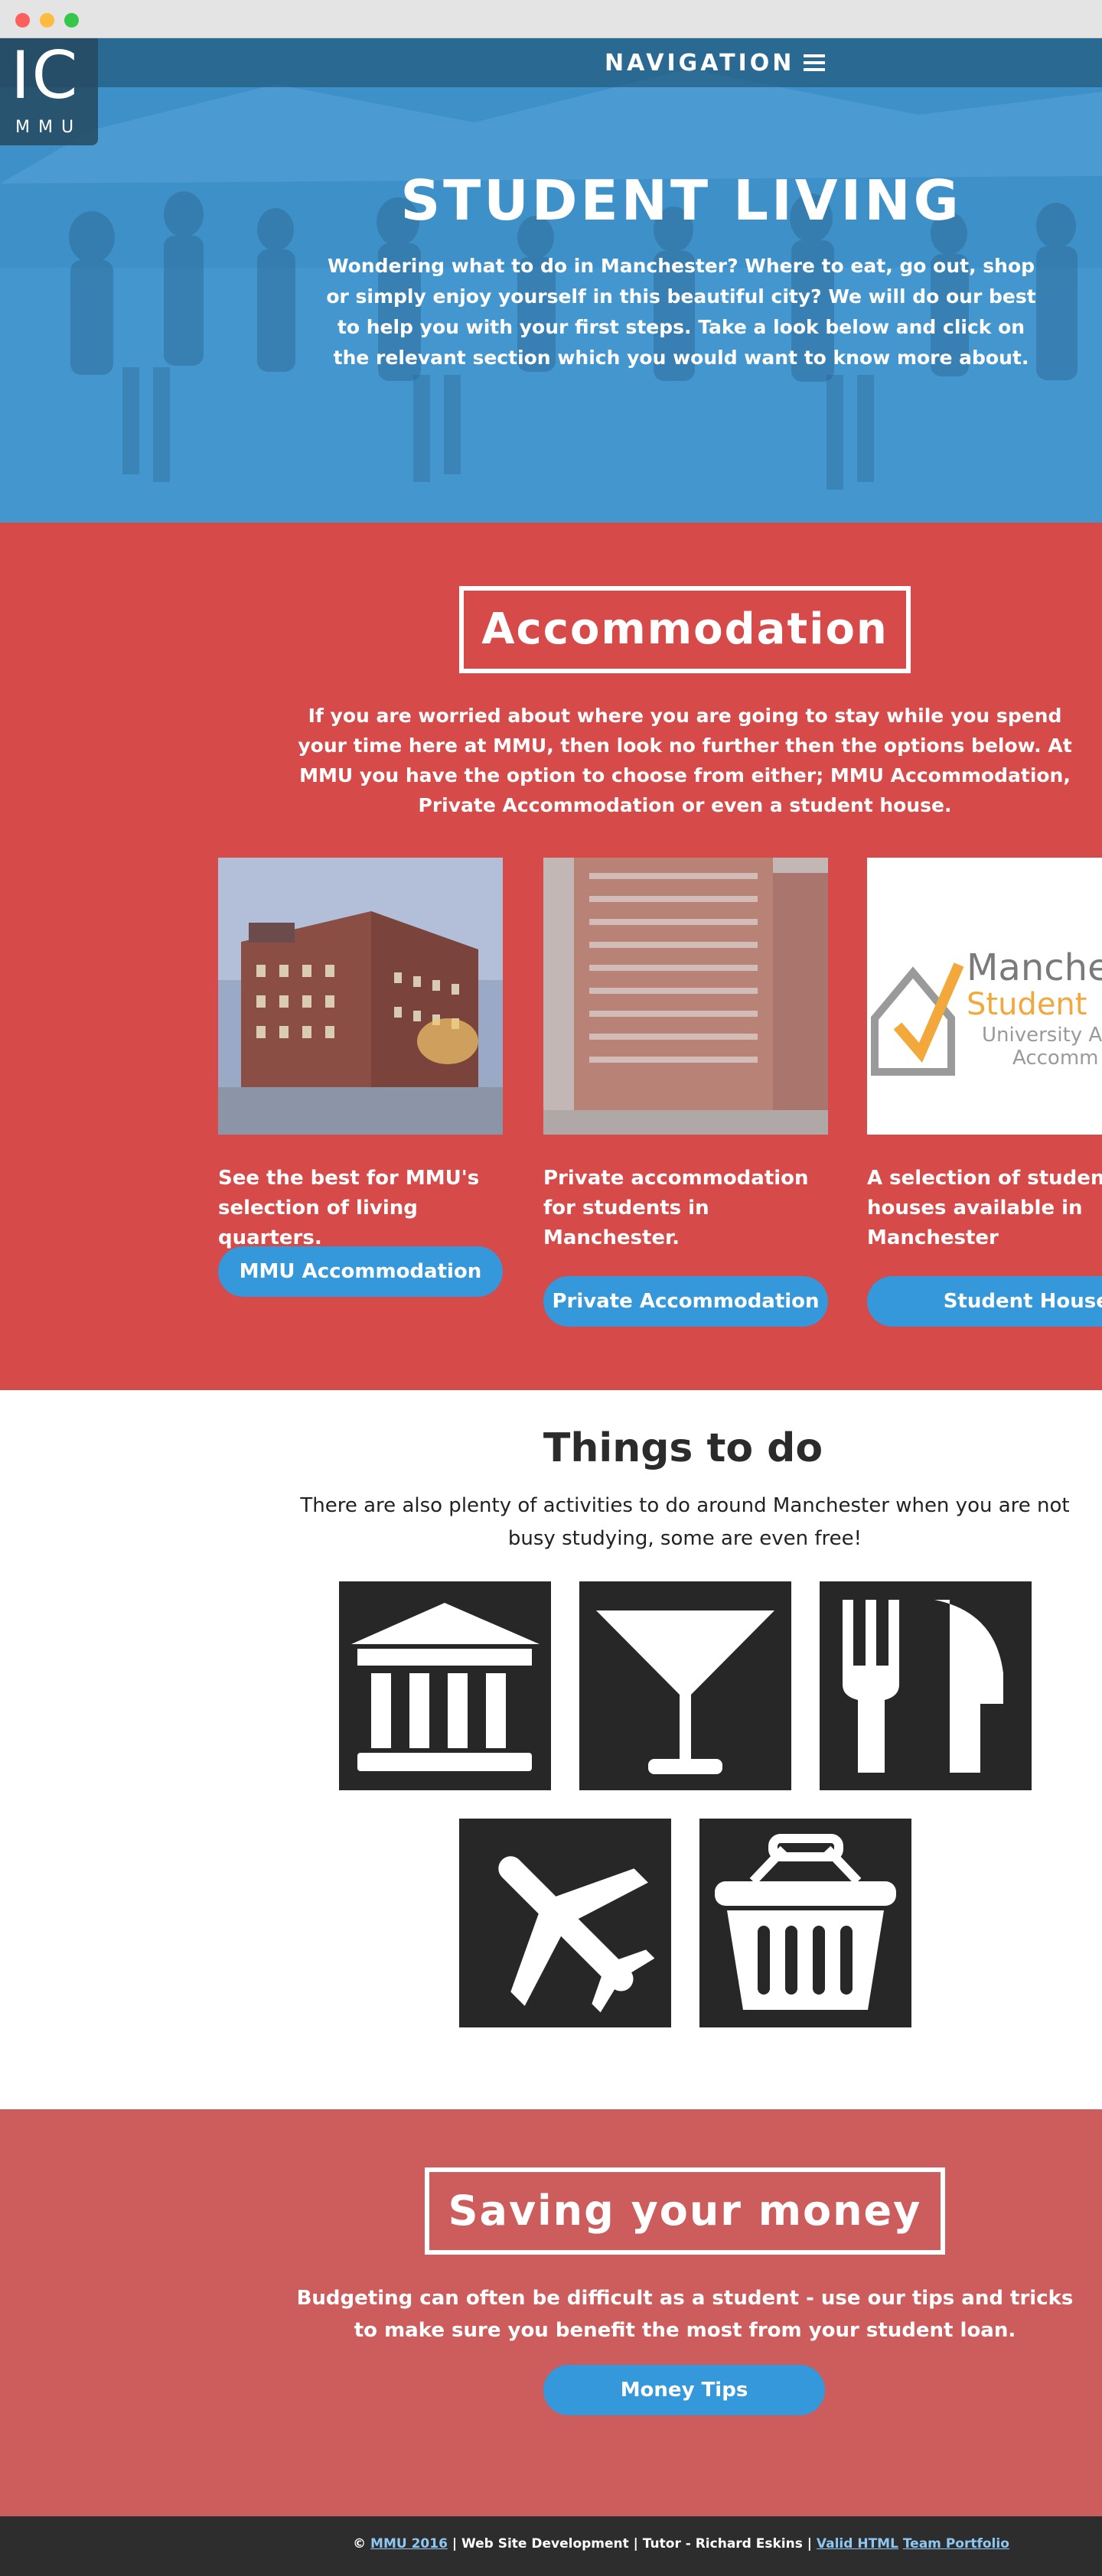 The image size is (1102, 2576). Describe the element at coordinates (681, 201) in the screenshot. I see `page-title: STUDENT LIVING` at that location.